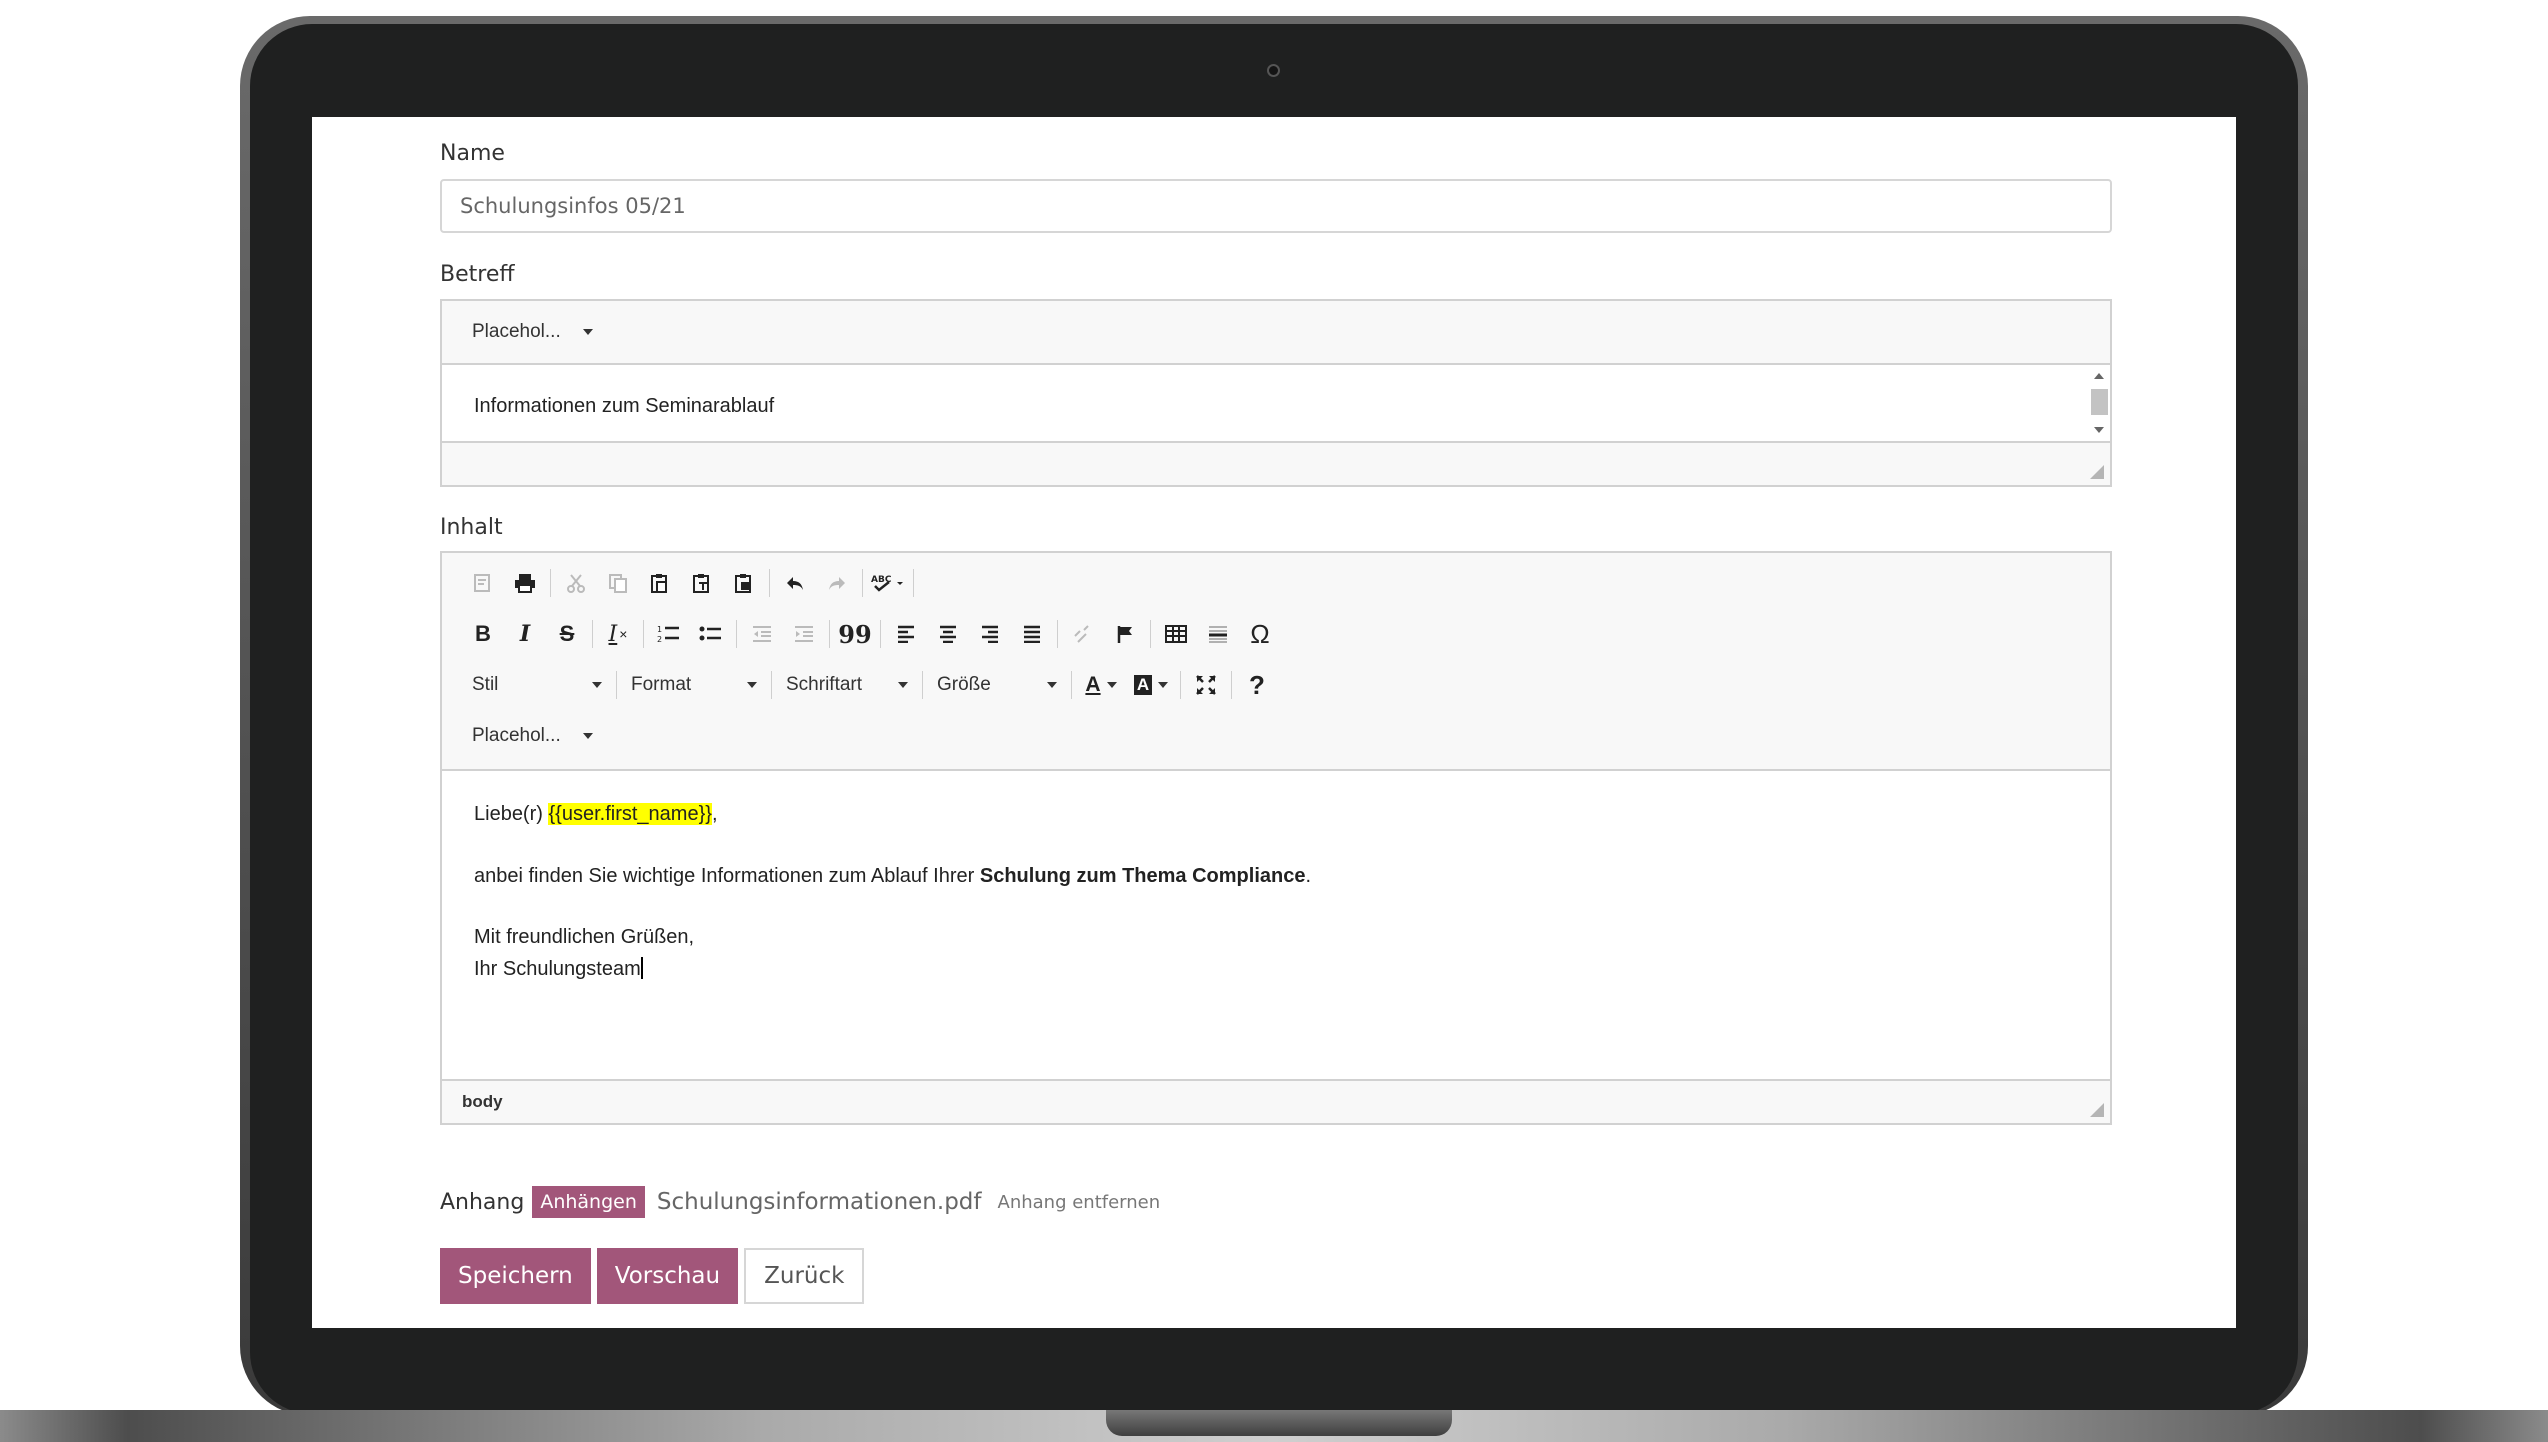  Describe the element at coordinates (964, 684) in the screenshot. I see `size-dropdown-label: Größe` at that location.